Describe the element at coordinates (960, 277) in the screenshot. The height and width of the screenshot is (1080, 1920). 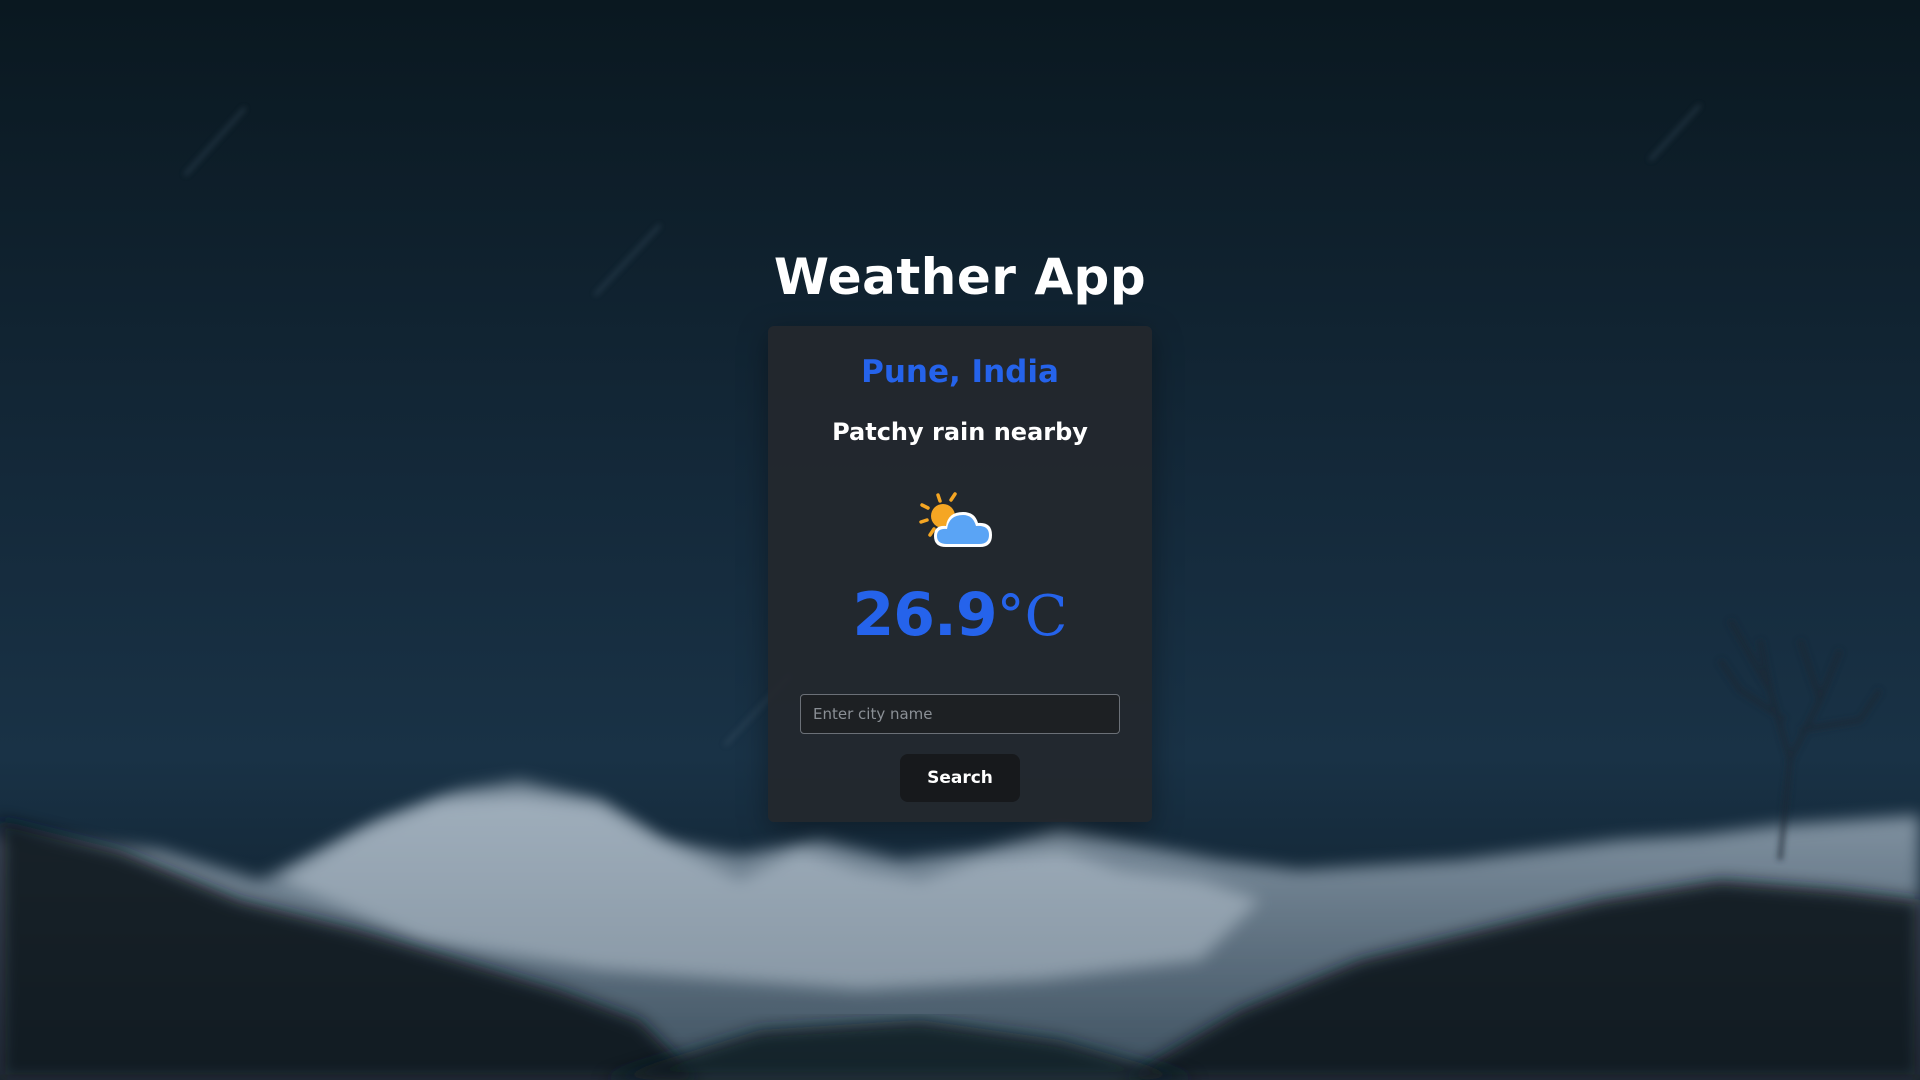
I see `app-title: Weather App` at that location.